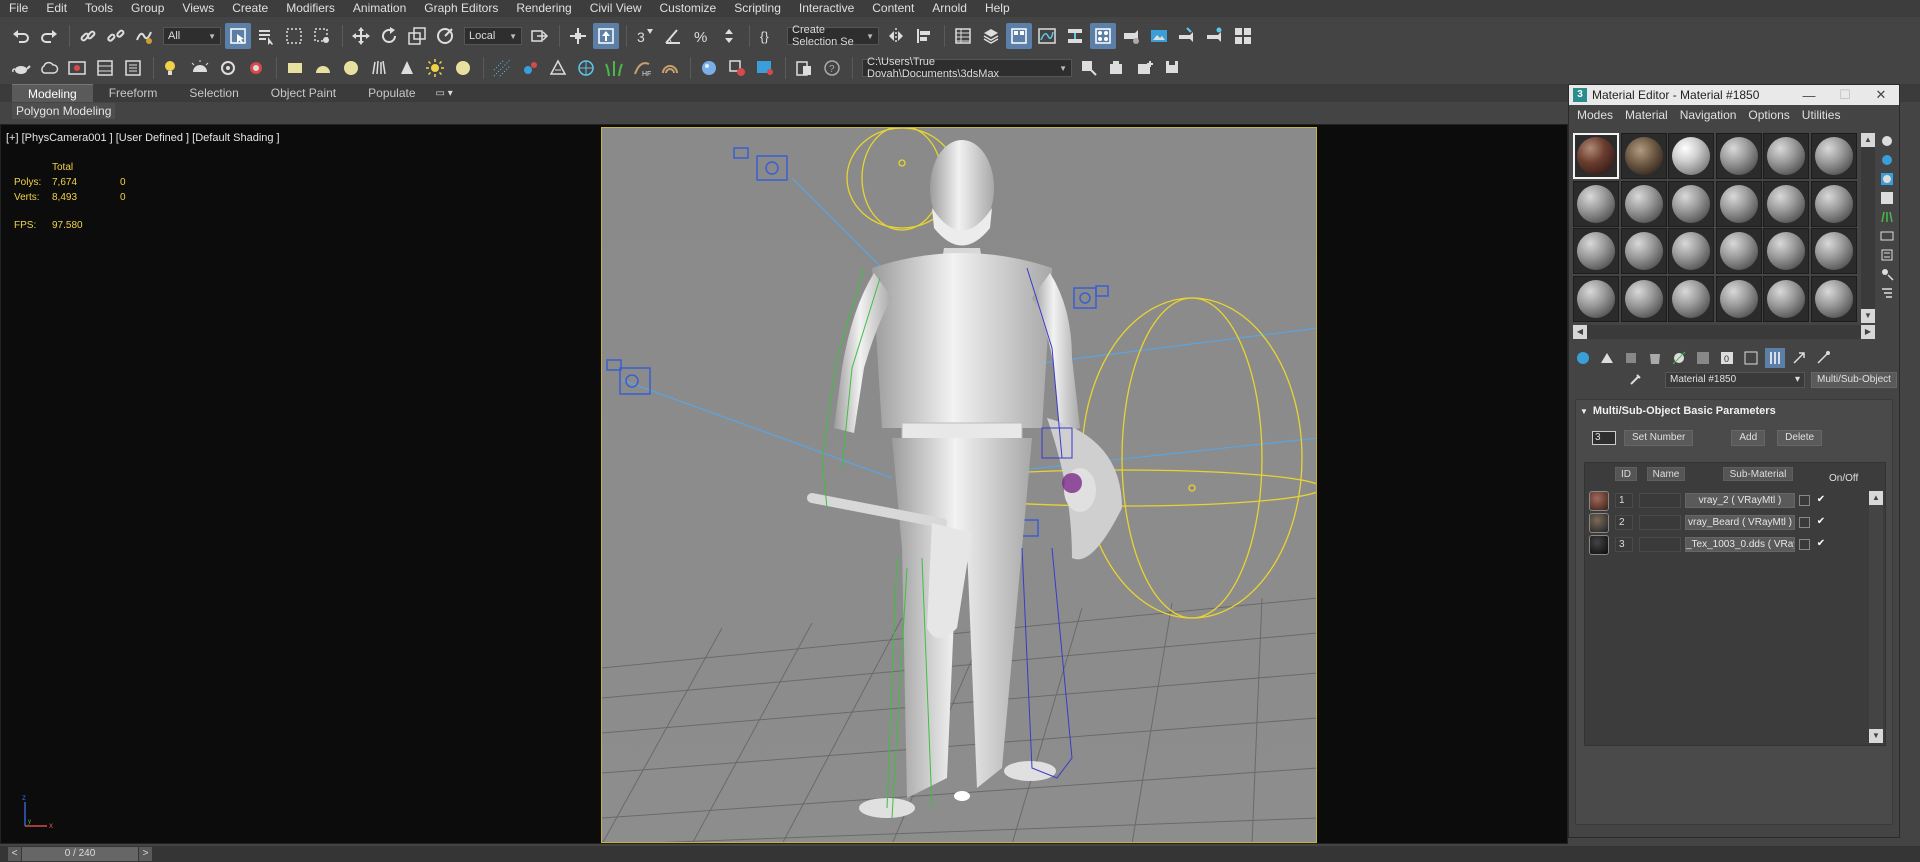 Image resolution: width=1920 pixels, height=862 pixels. Describe the element at coordinates (1636, 380) in the screenshot. I see `eyedropper-icon` at that location.